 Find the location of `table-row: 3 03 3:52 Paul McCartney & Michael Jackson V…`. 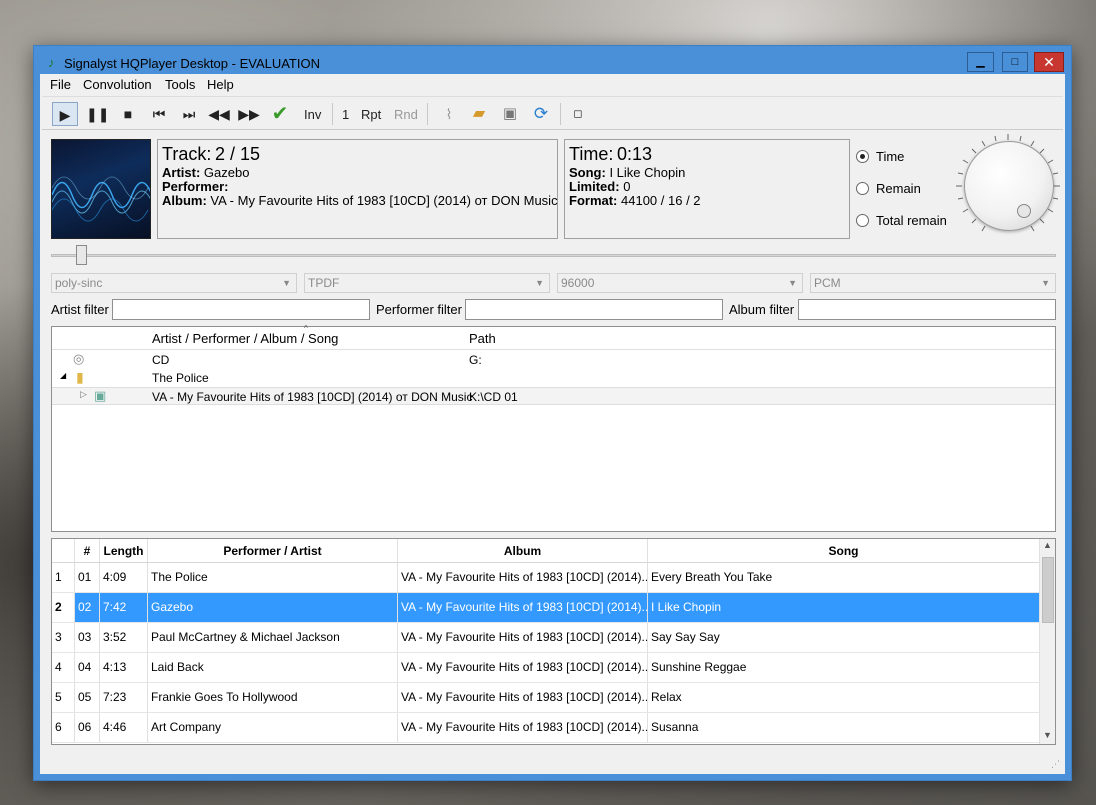

table-row: 3 03 3:52 Paul McCartney & Michael Jackson V… is located at coordinates (545, 638).